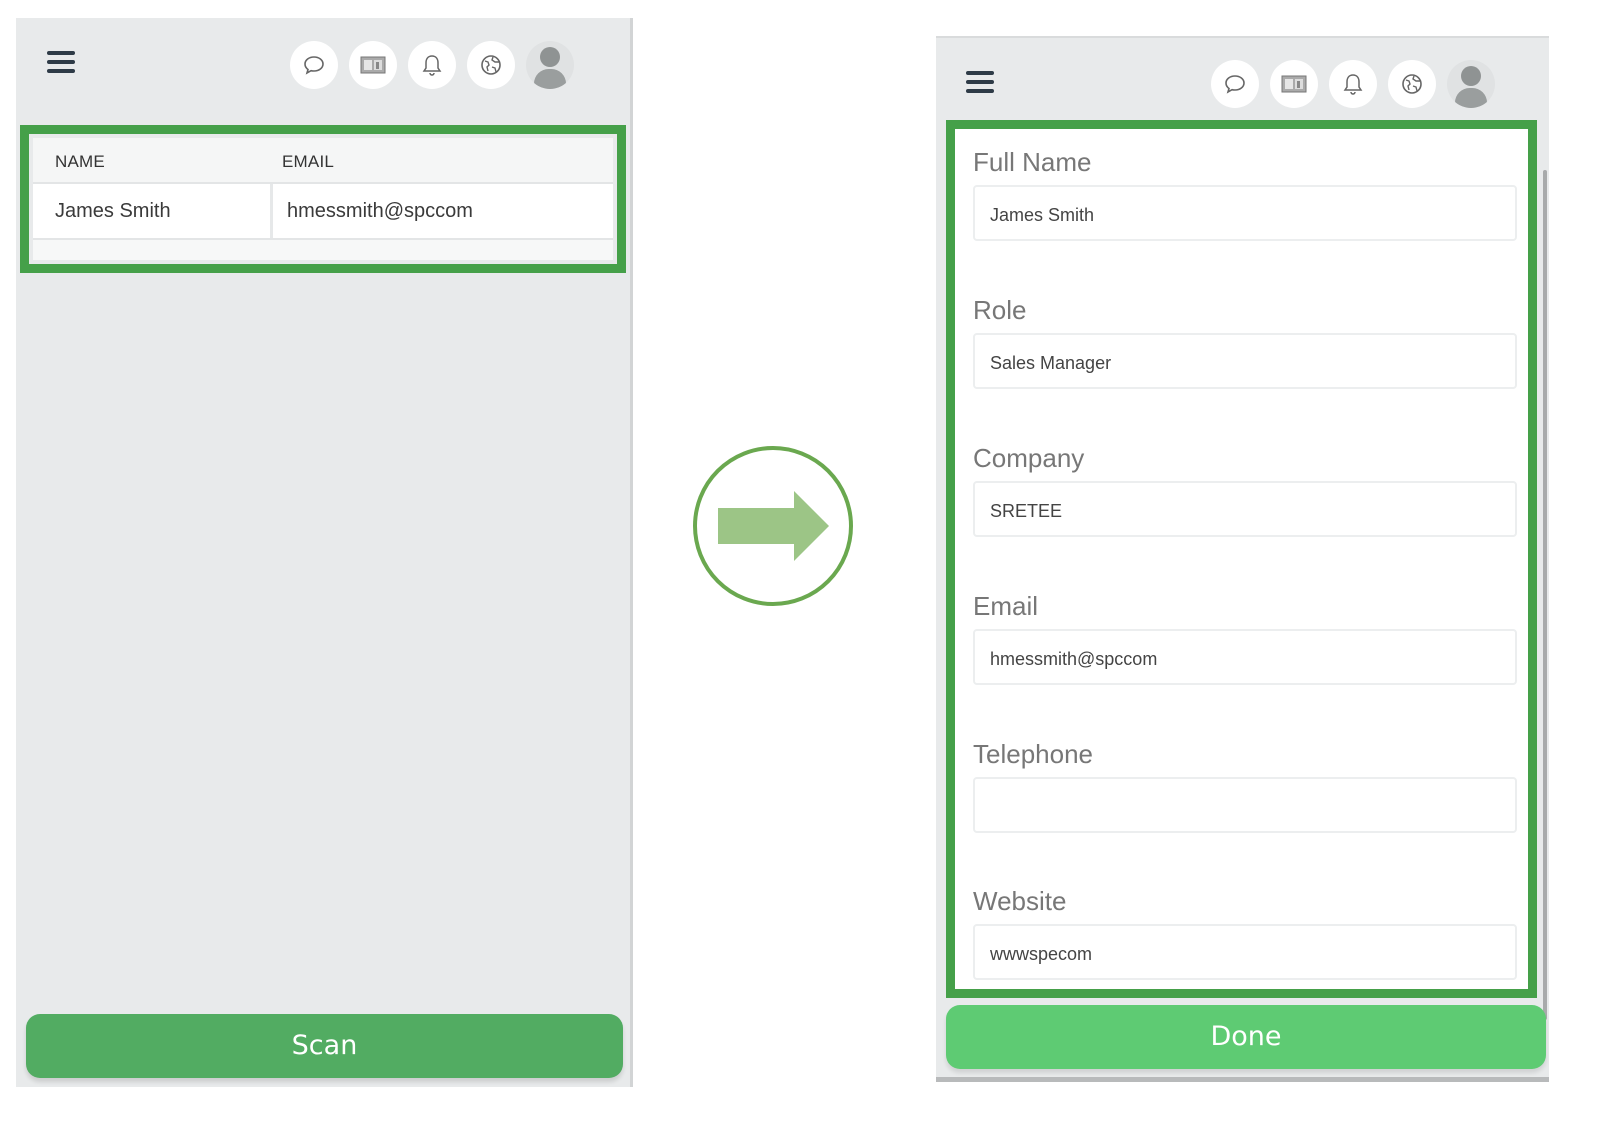  I want to click on cell-name: James Smith, so click(113, 211).